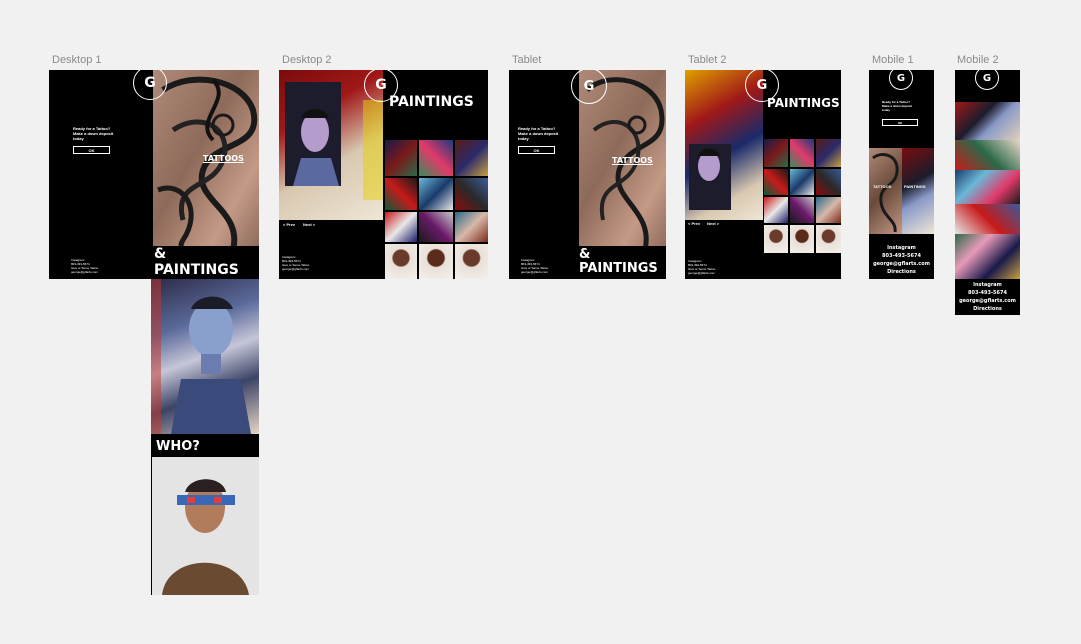  Describe the element at coordinates (307, 60) in the screenshot. I see `artboard-label-desktop-2: Desktop 2` at that location.